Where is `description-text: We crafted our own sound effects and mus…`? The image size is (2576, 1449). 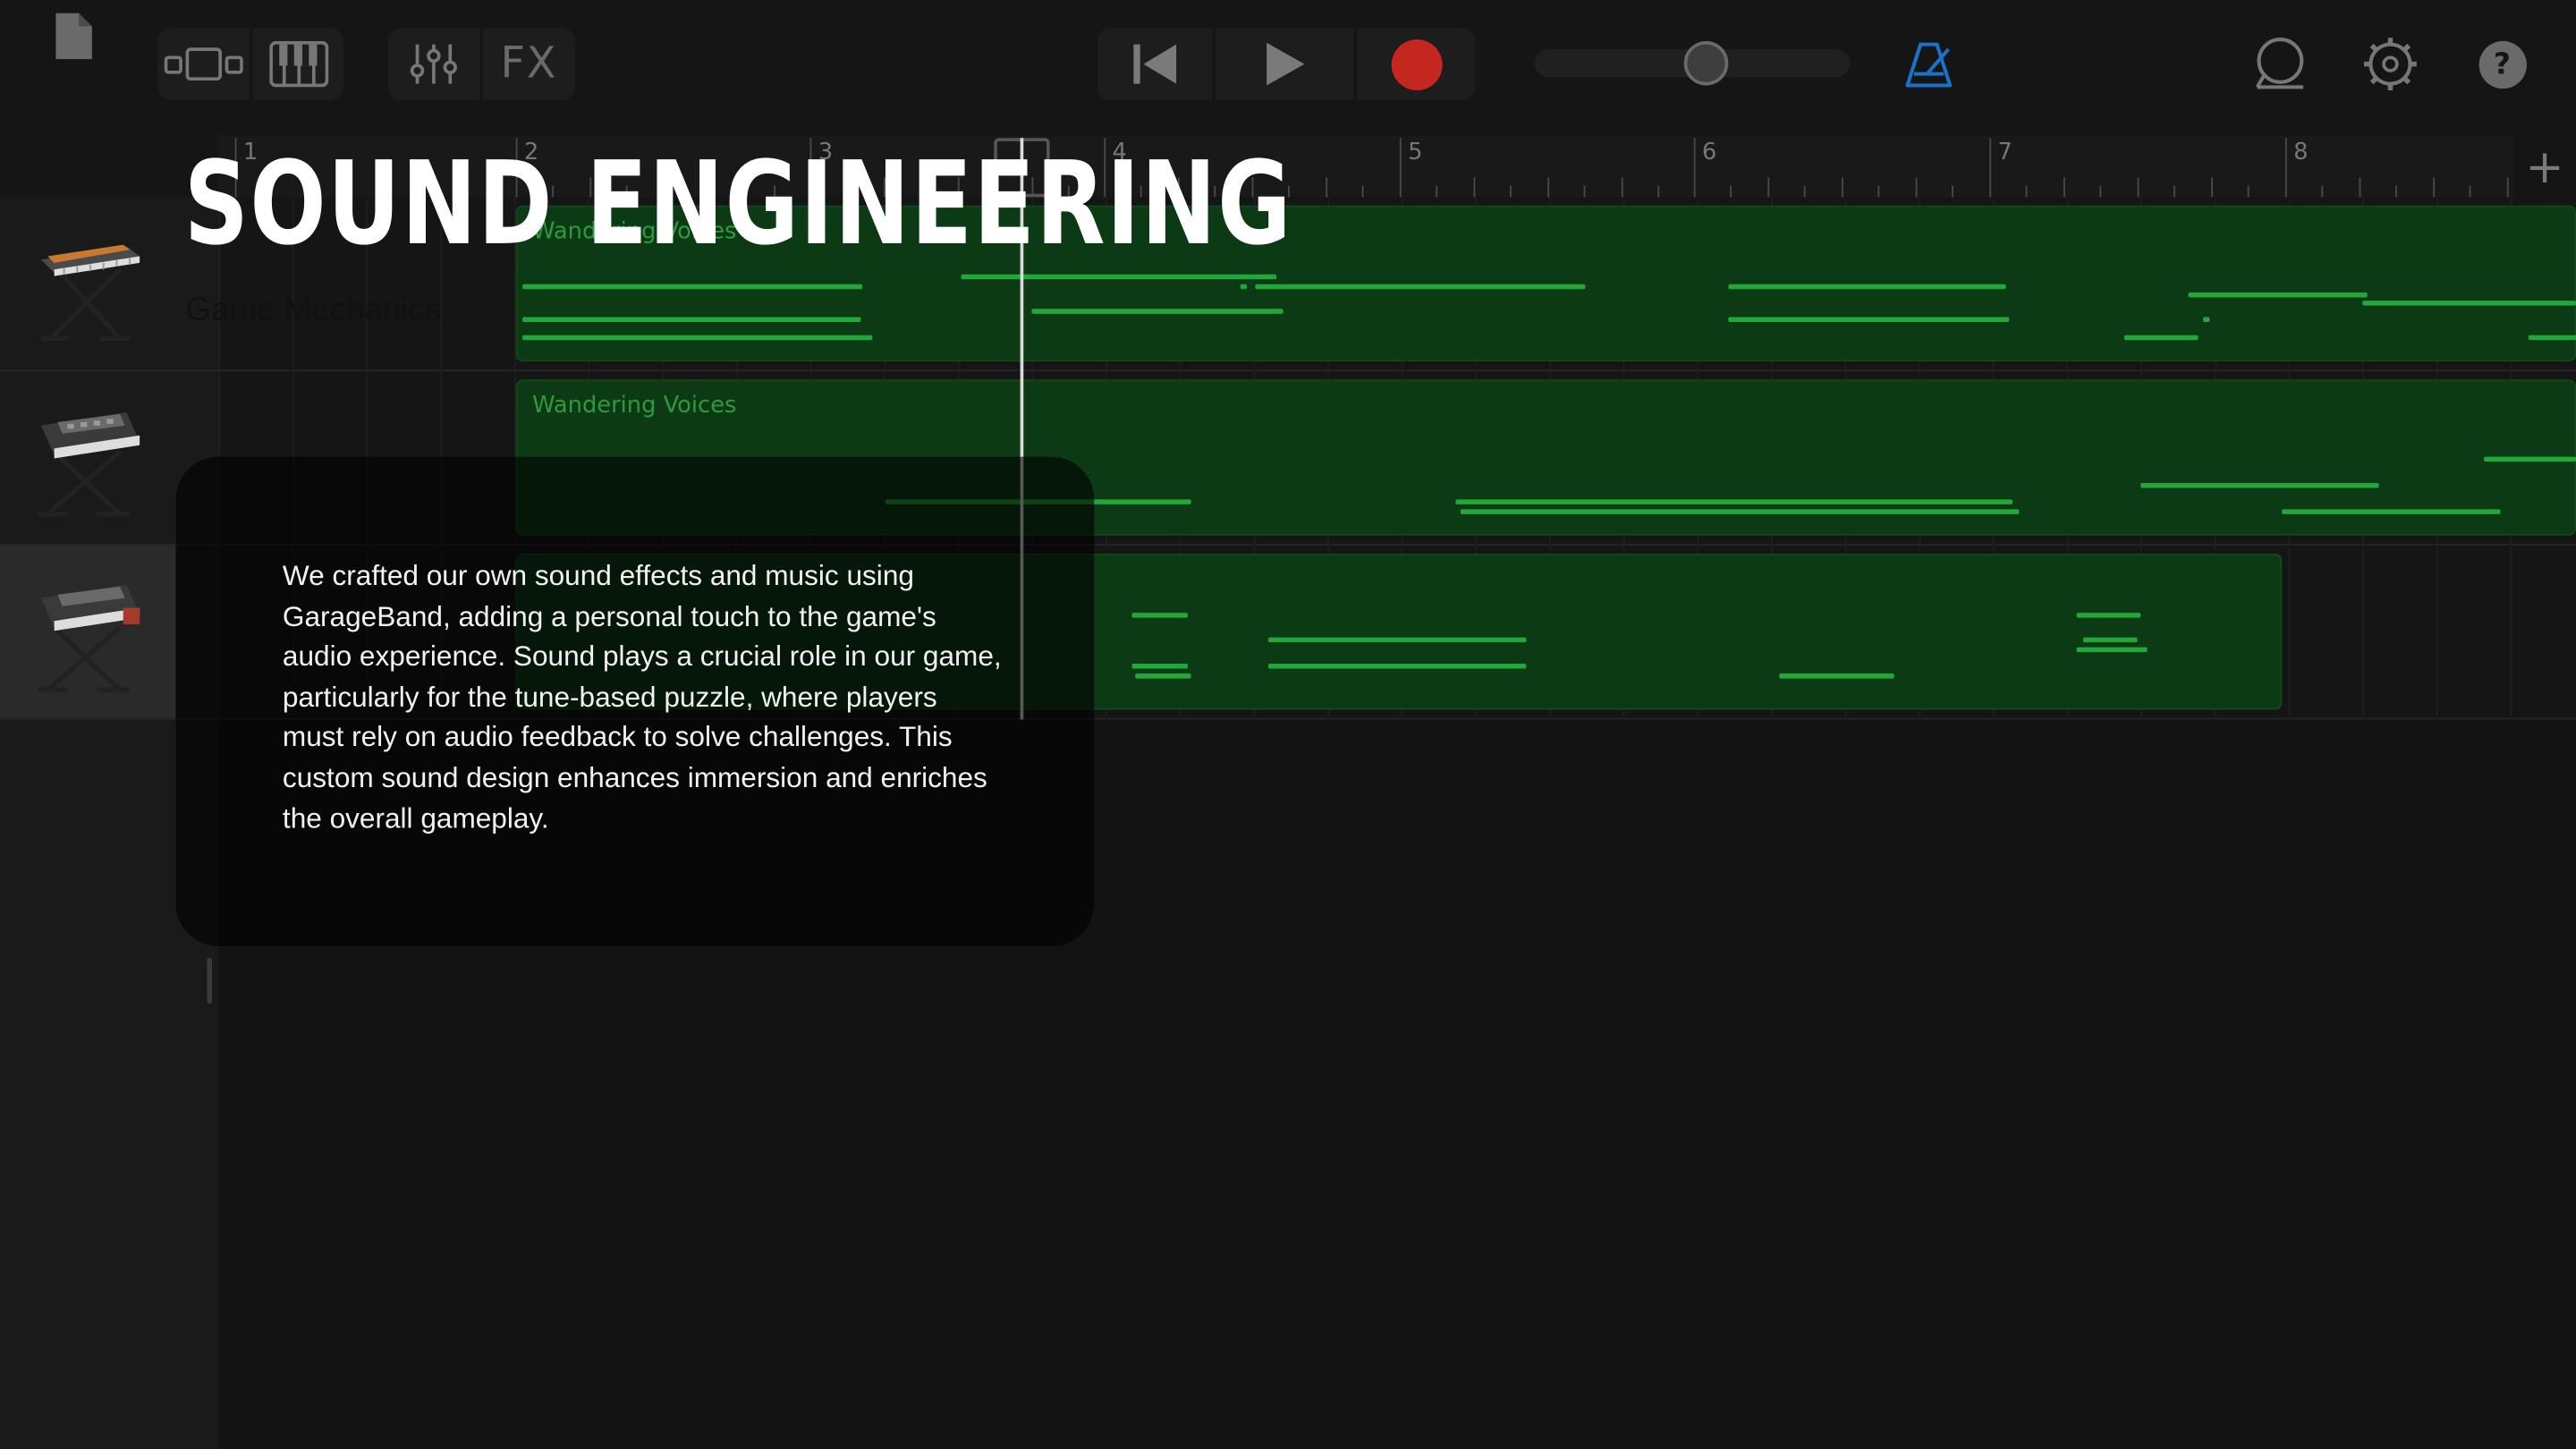
description-text: We crafted our own sound effects and mus… is located at coordinates (642, 696).